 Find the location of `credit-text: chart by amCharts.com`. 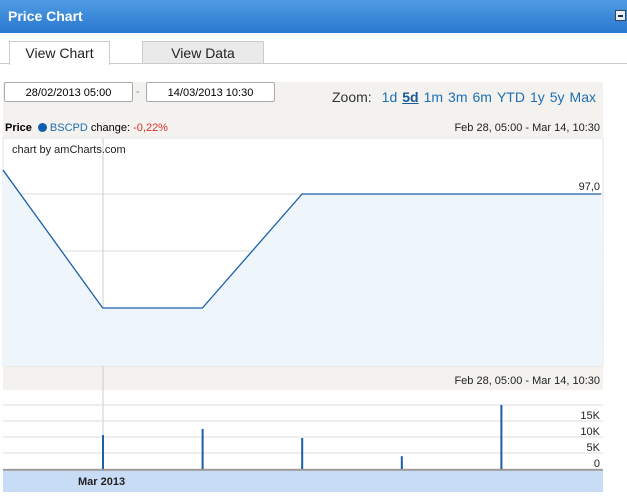

credit-text: chart by amCharts.com is located at coordinates (69, 150).